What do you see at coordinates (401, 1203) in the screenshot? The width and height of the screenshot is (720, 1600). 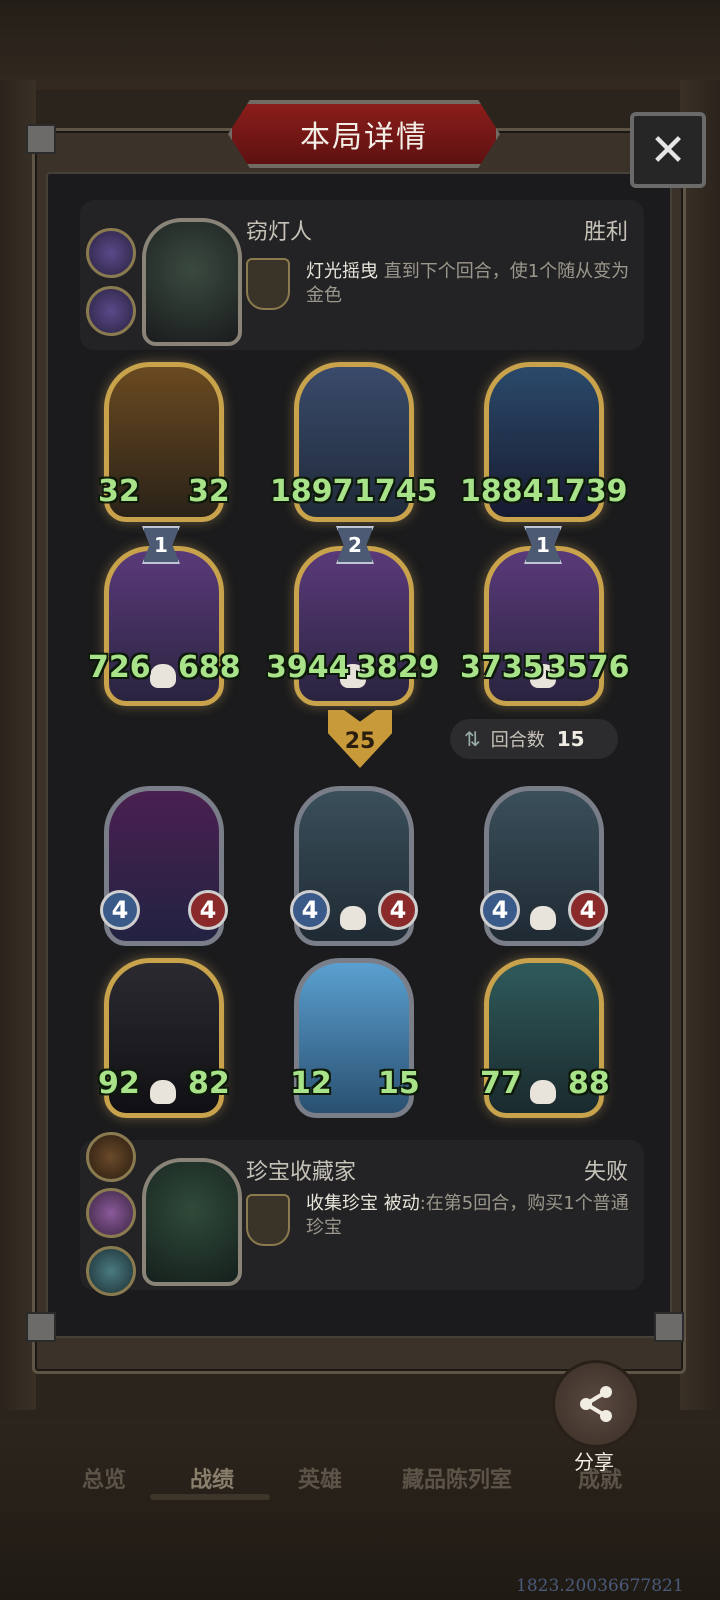 I see `skill-passive: 被动` at bounding box center [401, 1203].